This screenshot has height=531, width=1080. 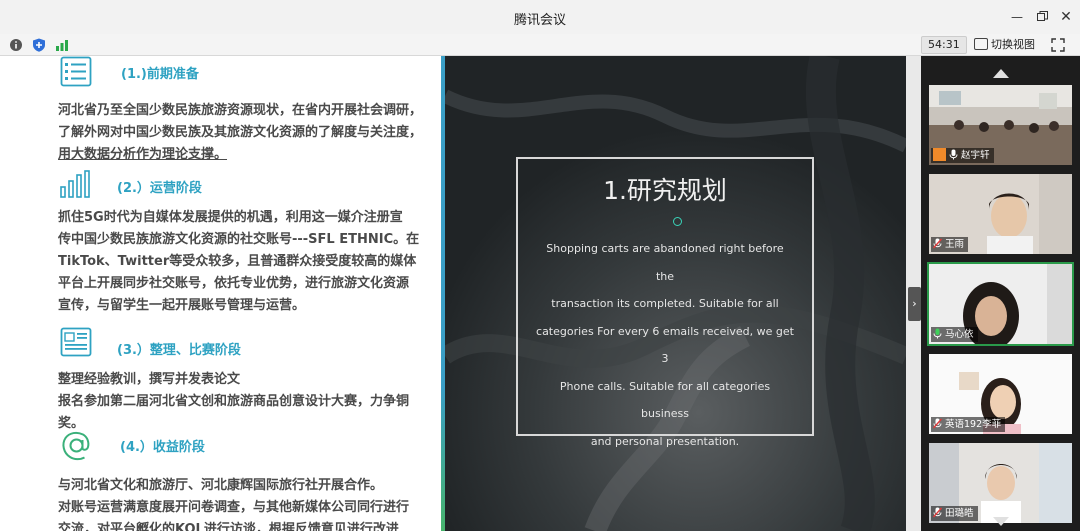 What do you see at coordinates (540, 45) in the screenshot?
I see `meeting-toolbar: 54:31 切换视图` at bounding box center [540, 45].